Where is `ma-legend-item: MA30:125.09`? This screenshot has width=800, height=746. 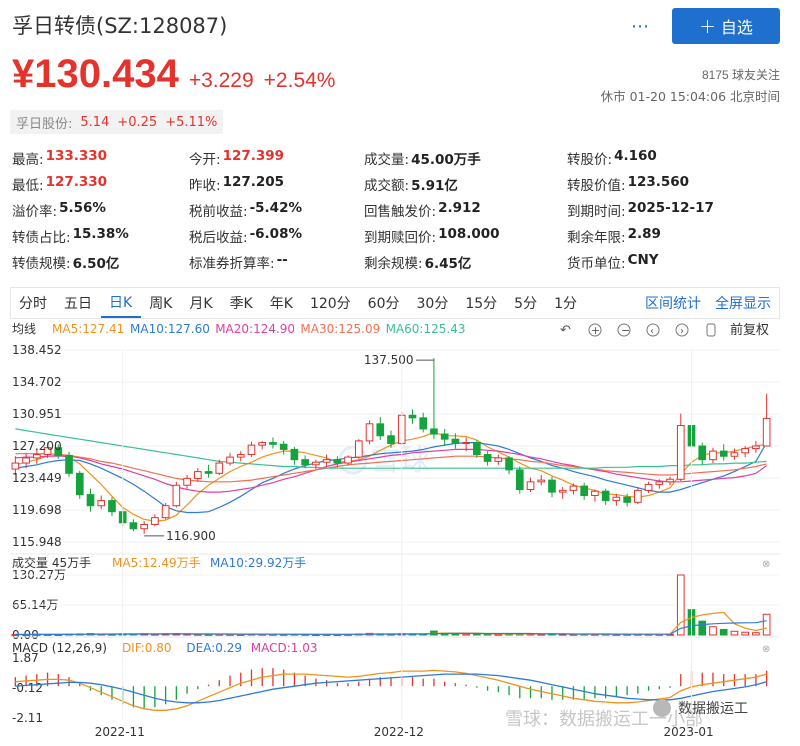
ma-legend-item: MA30:125.09 is located at coordinates (340, 329).